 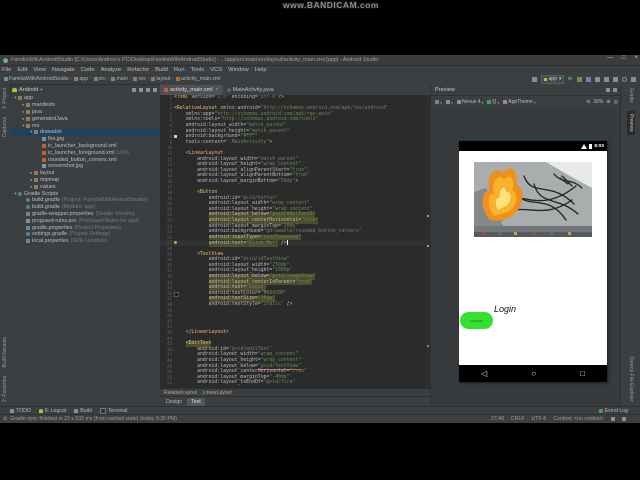 What do you see at coordinates (85, 234) in the screenshot?
I see `tree-item: settings.gradle (Project Settings)` at bounding box center [85, 234].